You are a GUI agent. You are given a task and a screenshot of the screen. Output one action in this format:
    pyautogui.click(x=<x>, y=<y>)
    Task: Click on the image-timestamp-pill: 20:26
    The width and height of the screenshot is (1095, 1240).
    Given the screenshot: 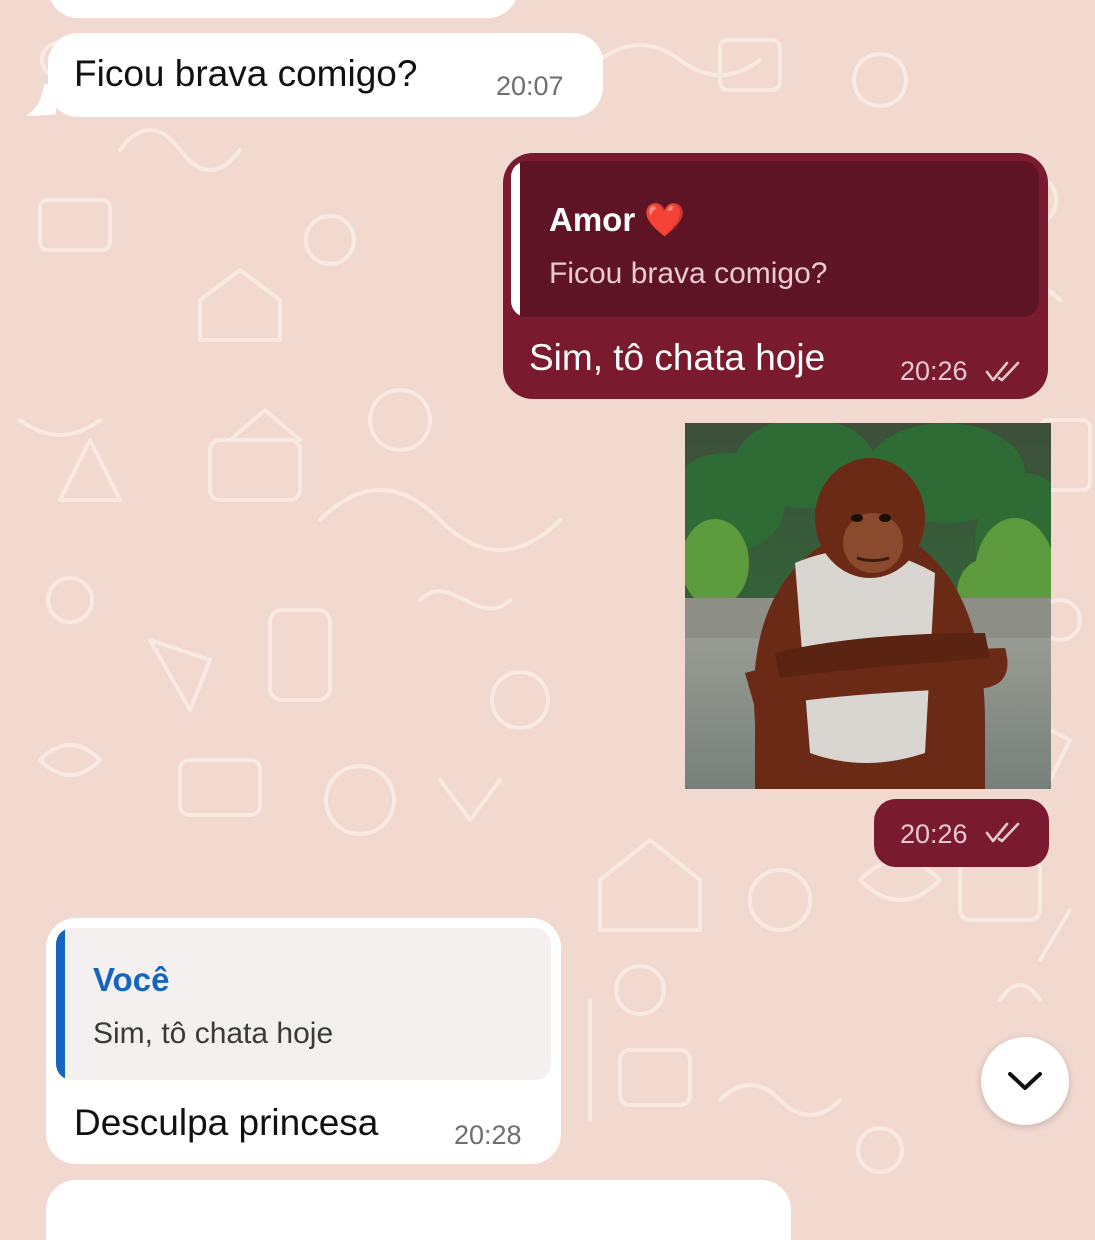 What is the action you would take?
    pyautogui.click(x=961, y=833)
    